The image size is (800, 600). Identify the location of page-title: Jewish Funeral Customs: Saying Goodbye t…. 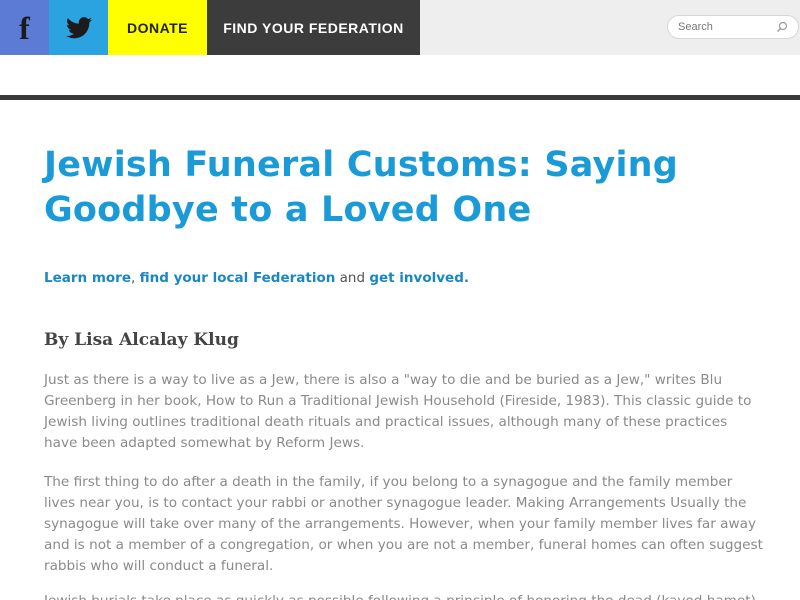
(361, 187).